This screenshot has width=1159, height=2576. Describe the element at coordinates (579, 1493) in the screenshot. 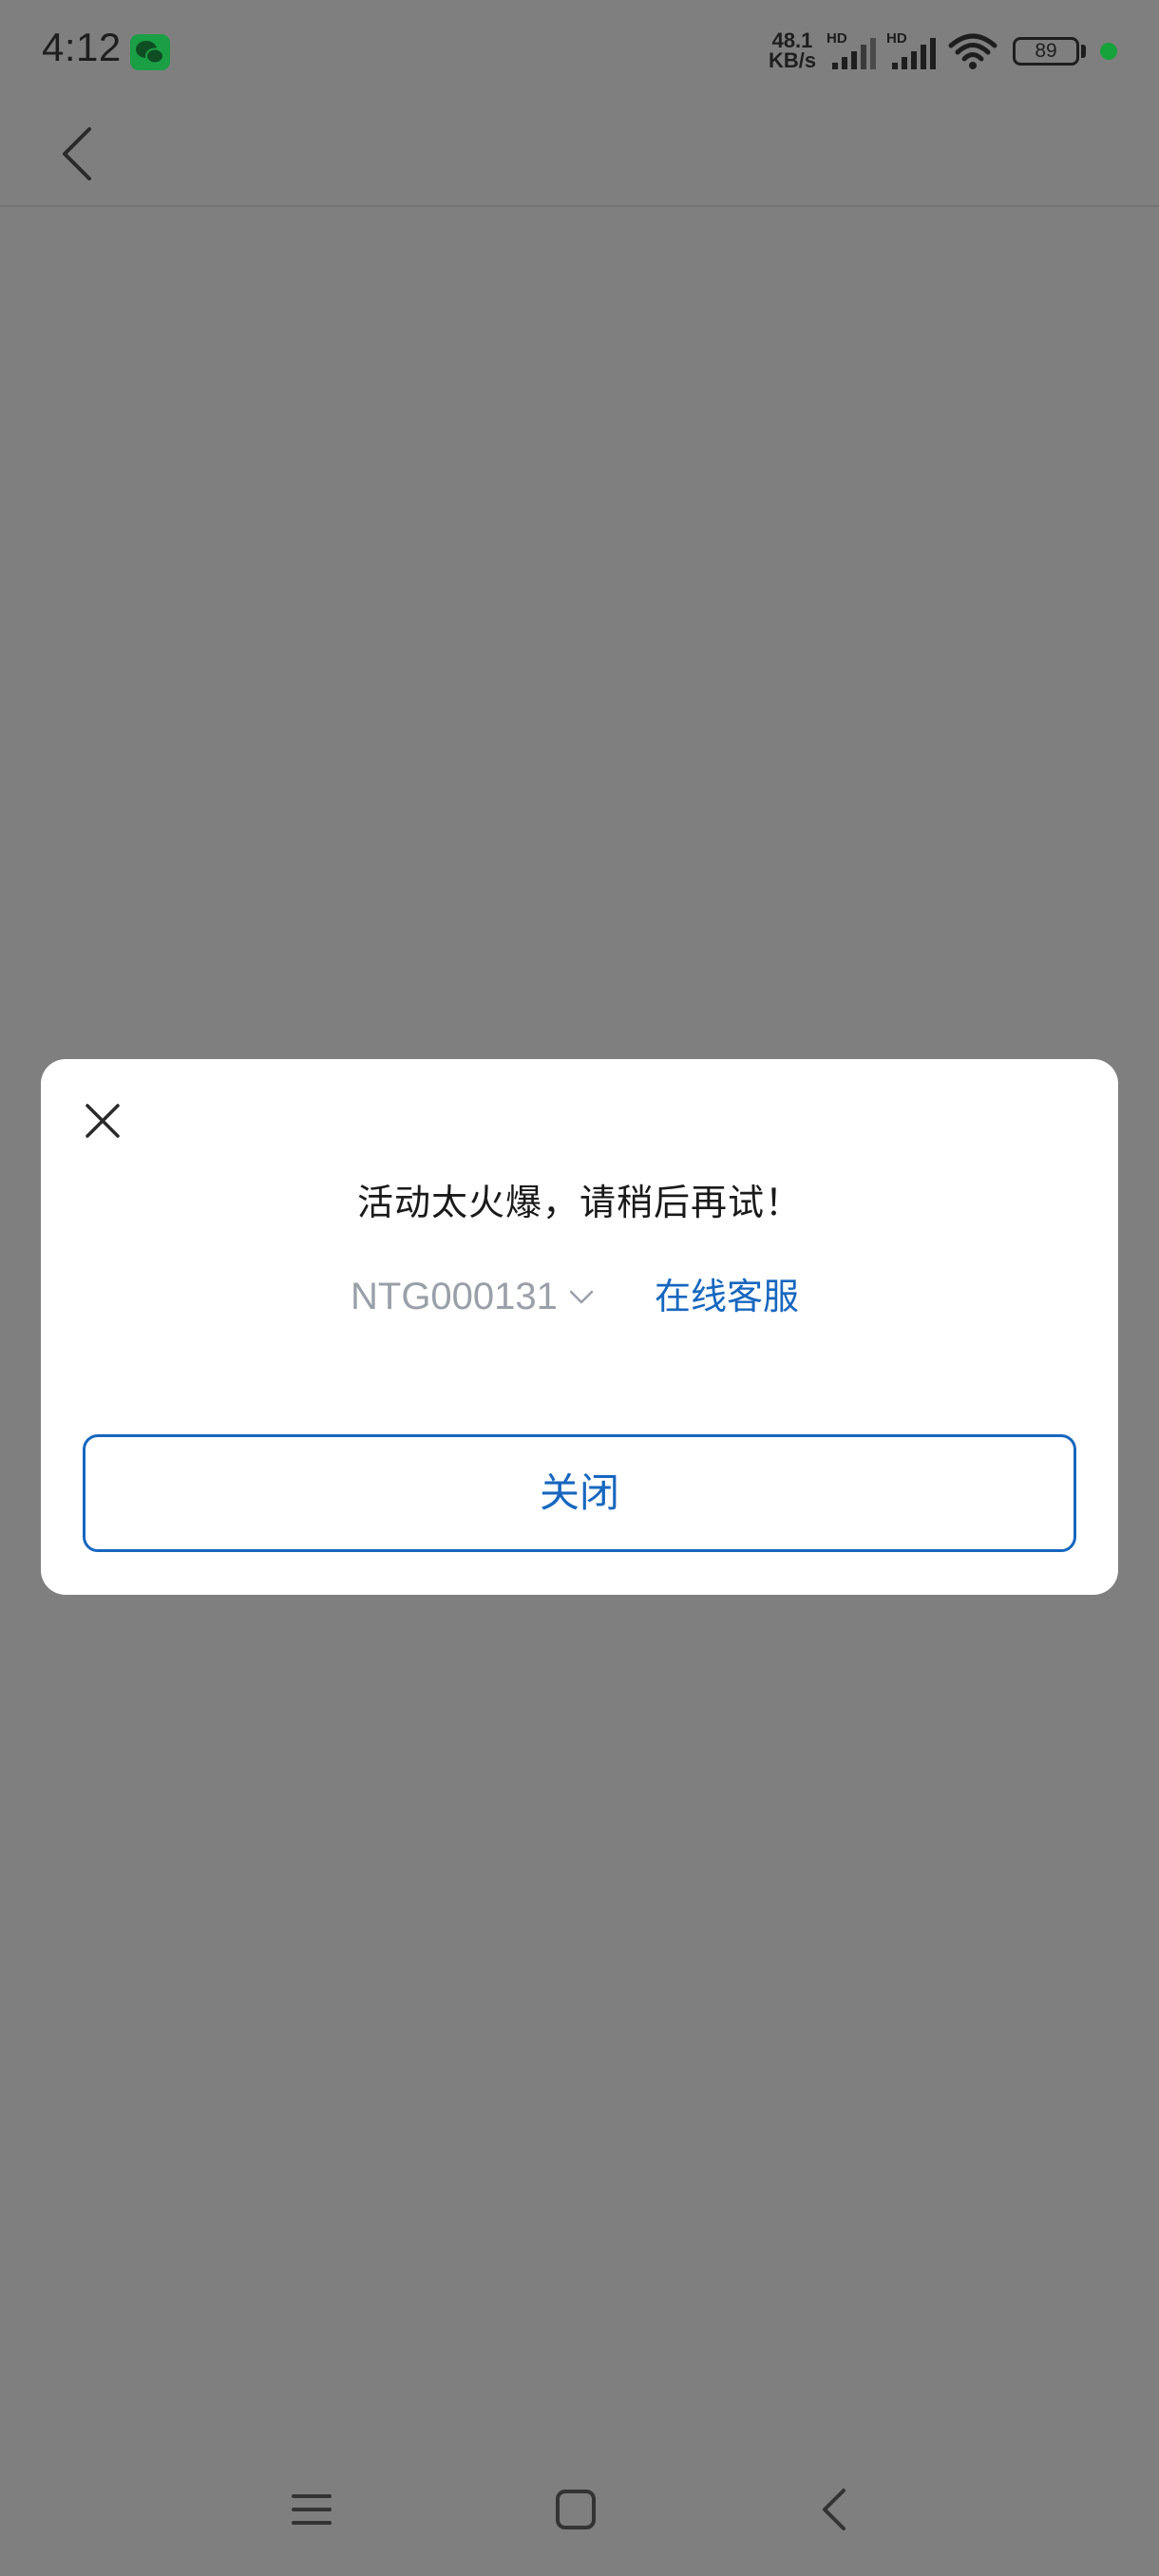

I see `close-button: 关闭` at that location.